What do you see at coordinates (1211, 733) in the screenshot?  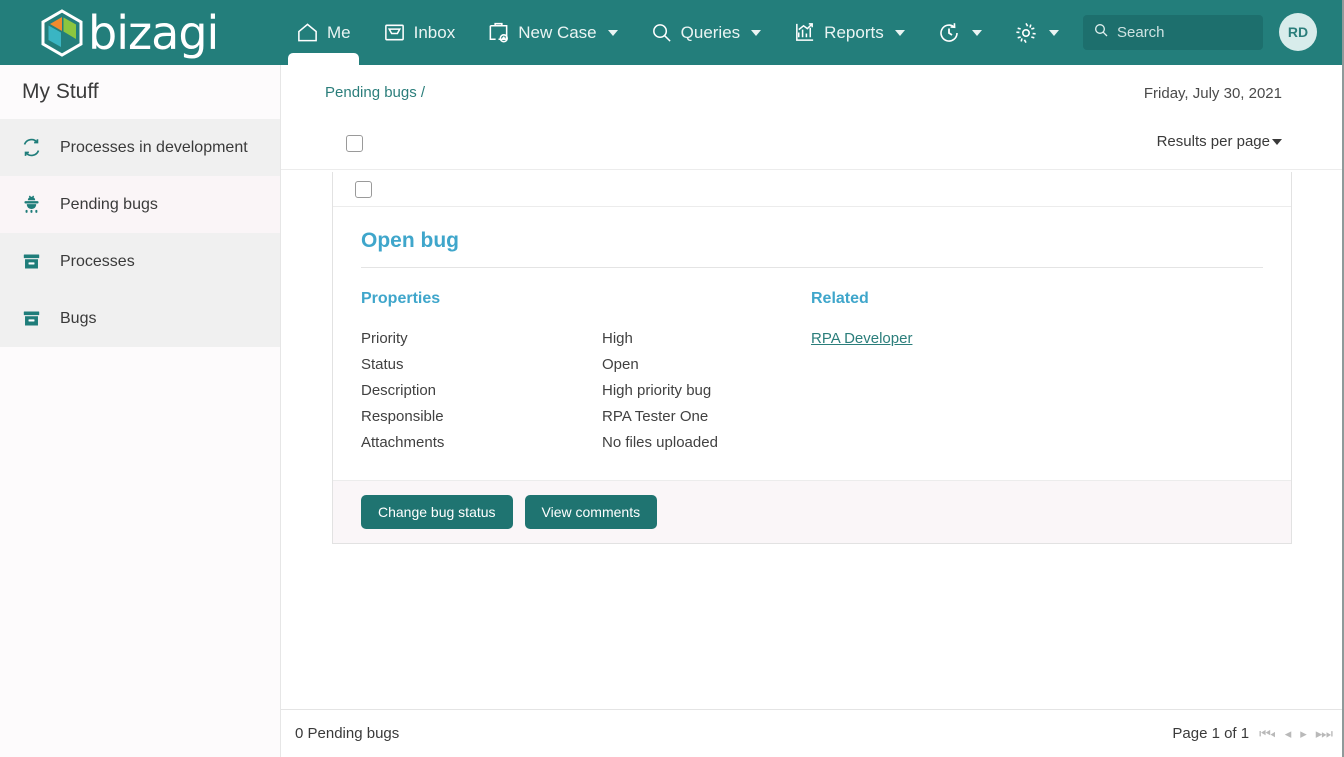 I see `page-indicator: Page 1 of 1` at bounding box center [1211, 733].